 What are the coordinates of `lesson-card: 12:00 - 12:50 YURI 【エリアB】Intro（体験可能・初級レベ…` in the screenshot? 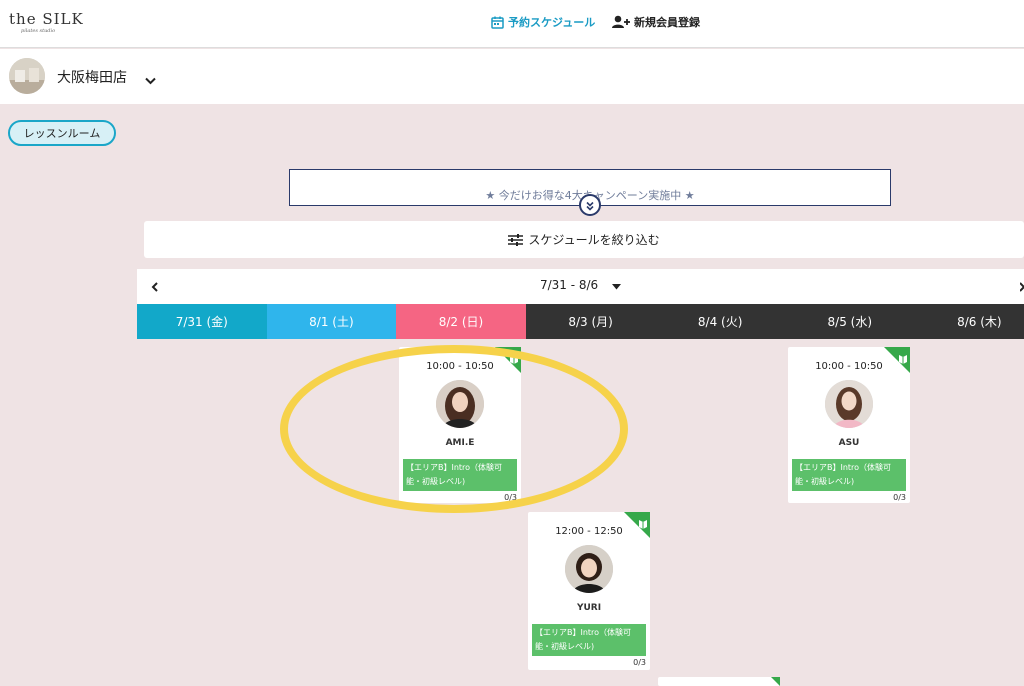 It's located at (589, 591).